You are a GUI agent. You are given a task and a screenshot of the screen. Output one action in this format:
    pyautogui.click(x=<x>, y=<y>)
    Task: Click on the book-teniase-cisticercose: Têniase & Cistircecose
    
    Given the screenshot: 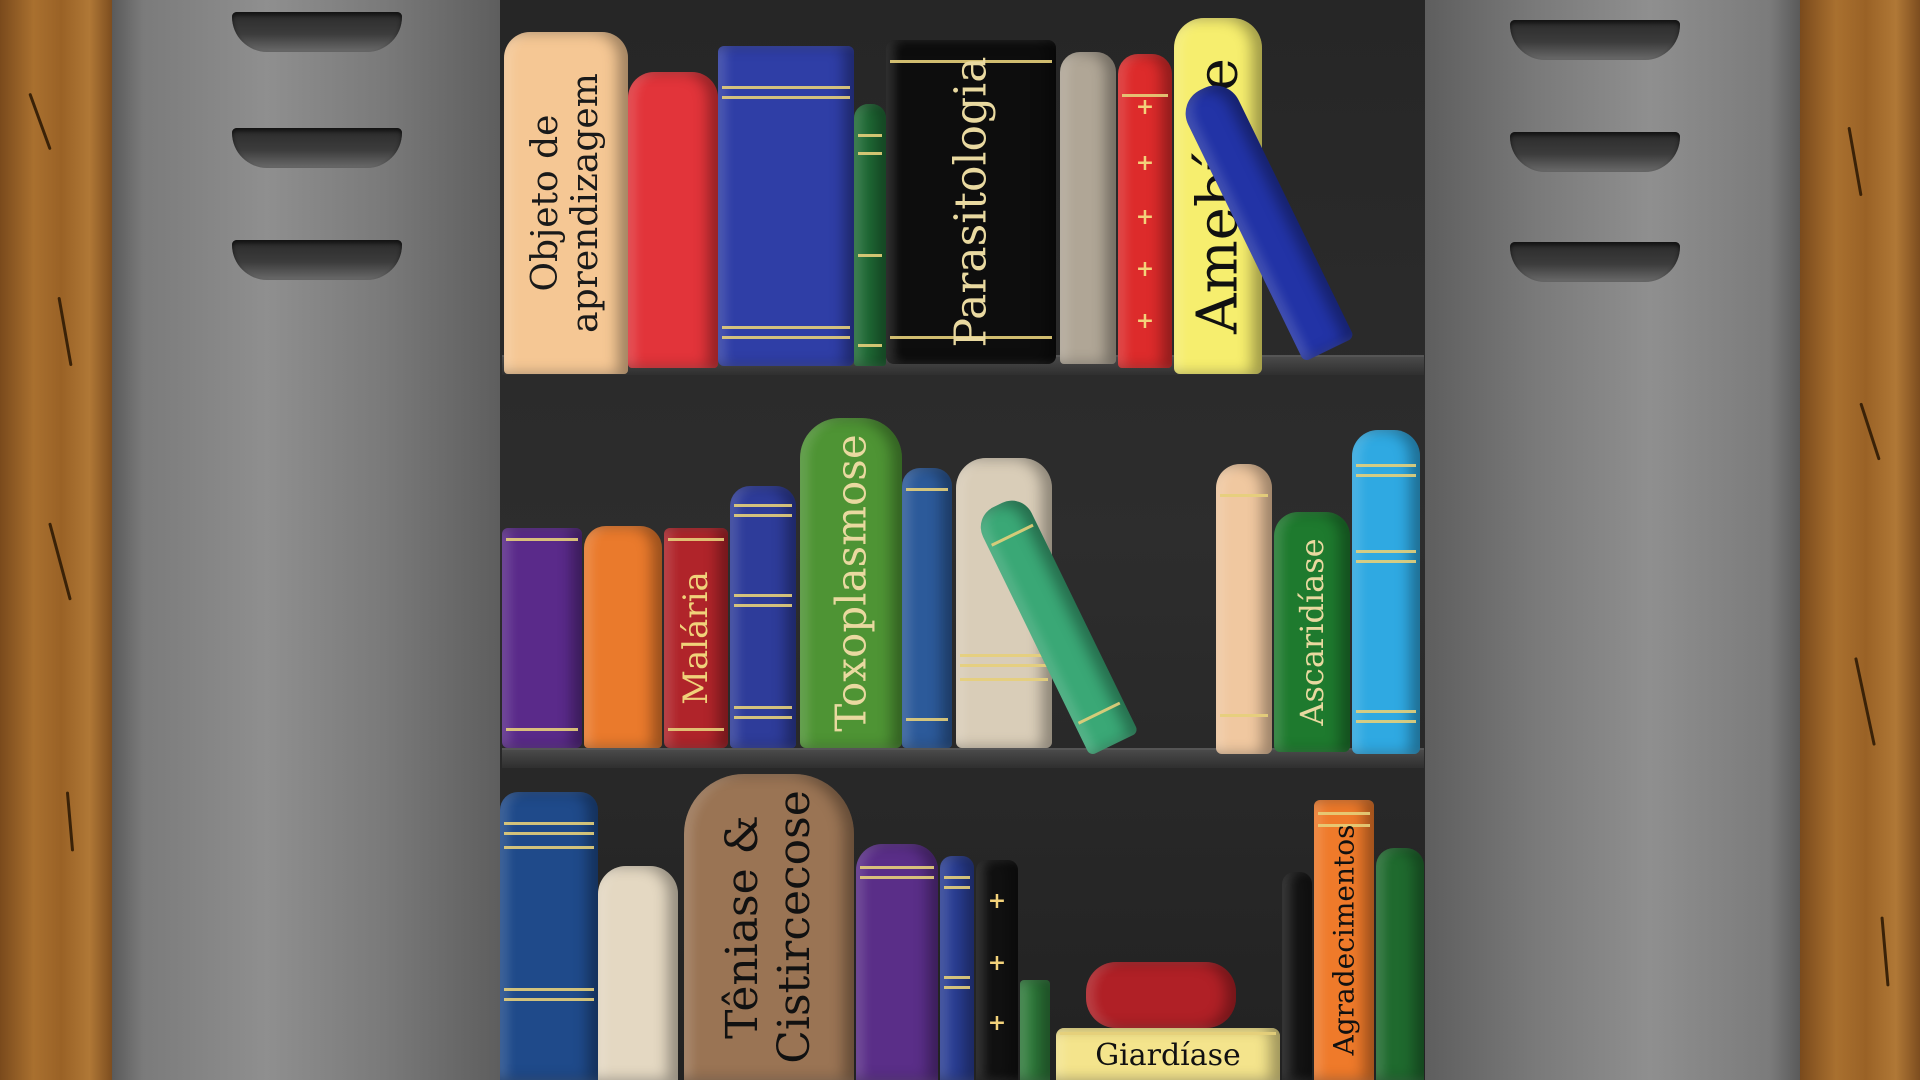 What is the action you would take?
    pyautogui.click(x=769, y=927)
    